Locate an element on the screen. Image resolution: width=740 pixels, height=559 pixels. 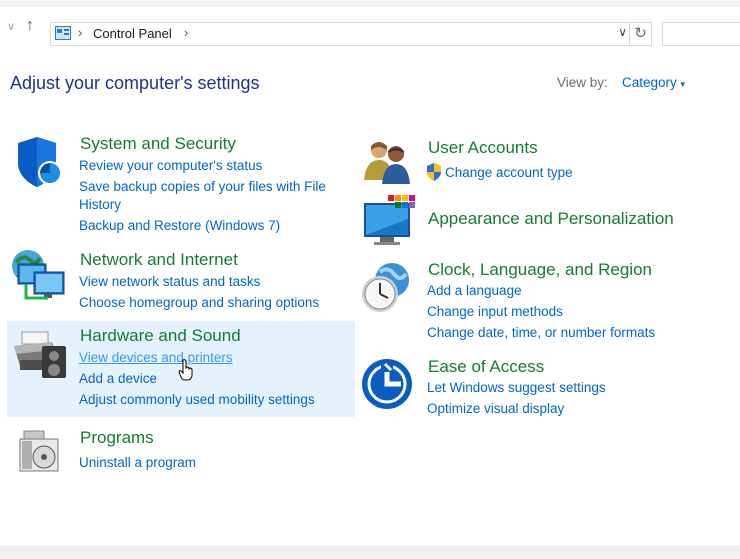
ease-of-access-icon is located at coordinates (387, 384).